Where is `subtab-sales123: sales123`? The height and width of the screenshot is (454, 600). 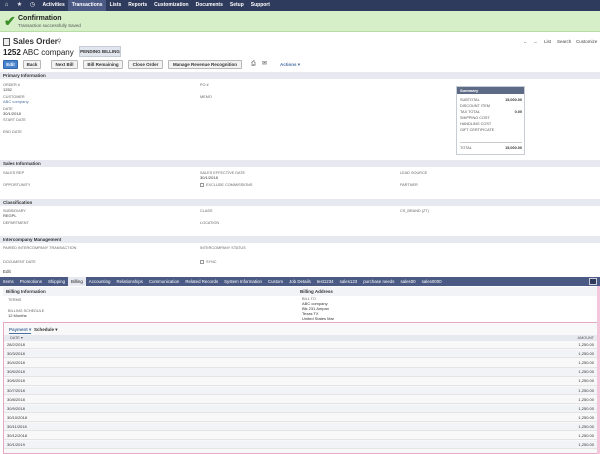 subtab-sales123: sales123 is located at coordinates (349, 281).